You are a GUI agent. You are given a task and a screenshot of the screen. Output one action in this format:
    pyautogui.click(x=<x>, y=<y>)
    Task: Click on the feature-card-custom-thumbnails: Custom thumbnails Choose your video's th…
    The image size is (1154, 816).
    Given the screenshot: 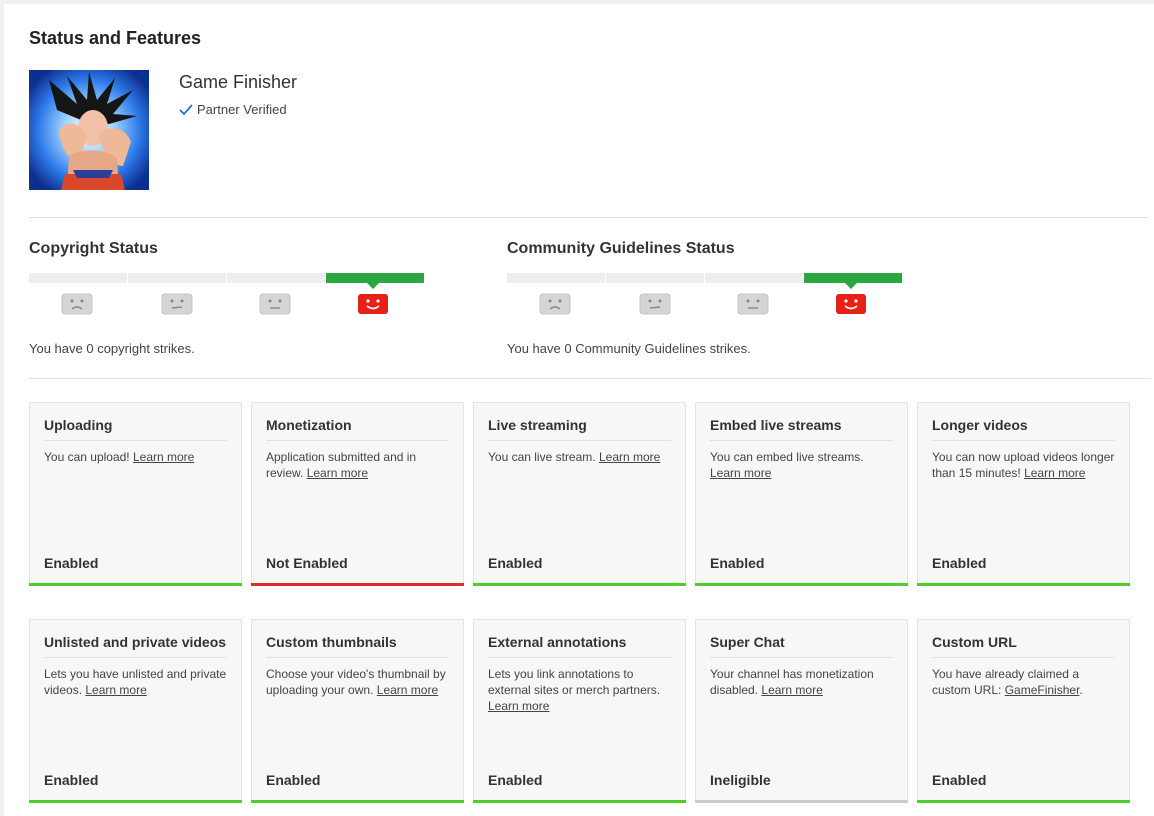 What is the action you would take?
    pyautogui.click(x=357, y=711)
    